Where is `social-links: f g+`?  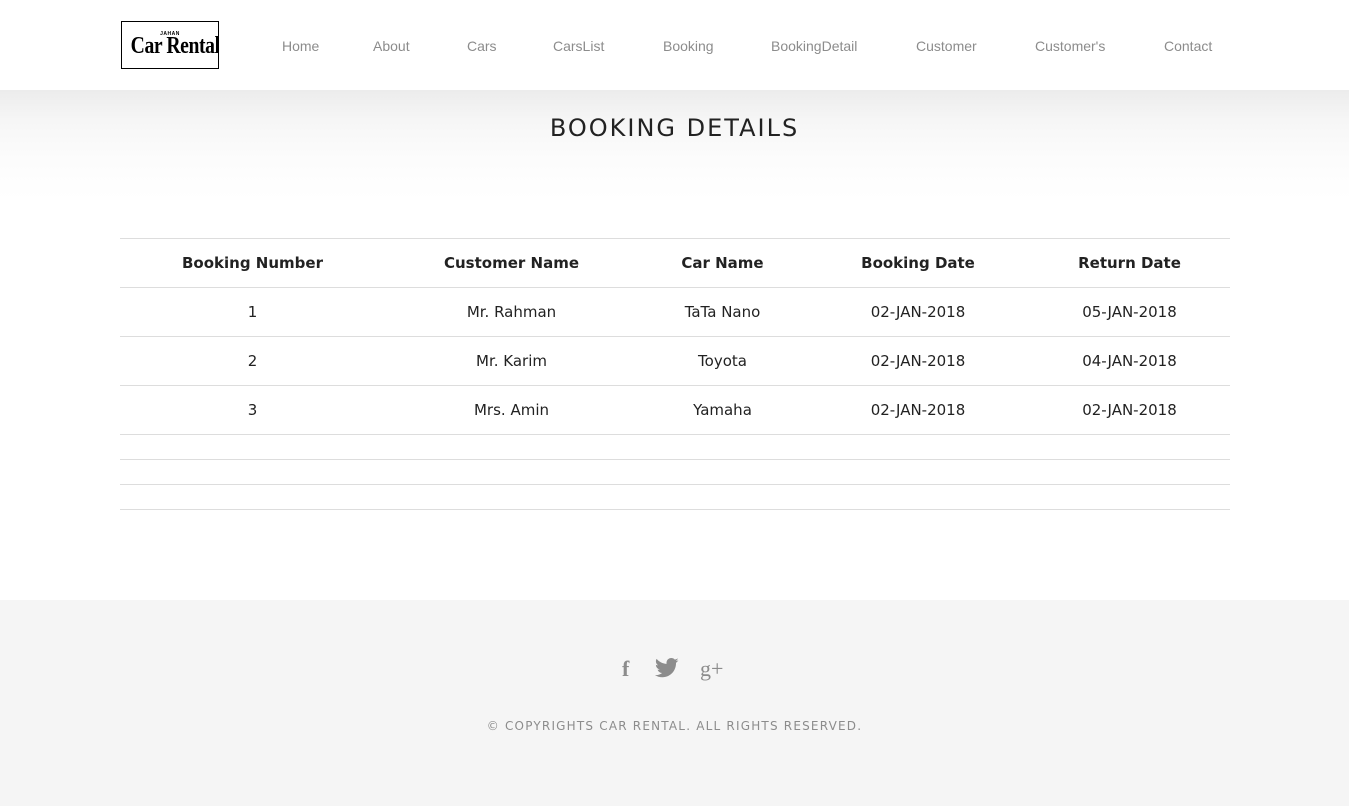
social-links: f g+ is located at coordinates (674, 669).